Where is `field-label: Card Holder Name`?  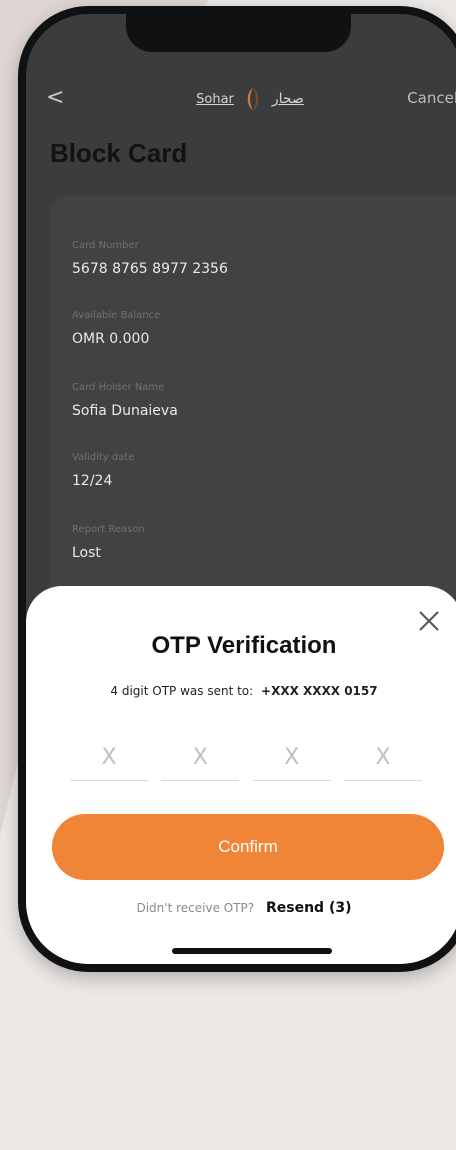
field-label: Card Holder Name is located at coordinates (118, 387).